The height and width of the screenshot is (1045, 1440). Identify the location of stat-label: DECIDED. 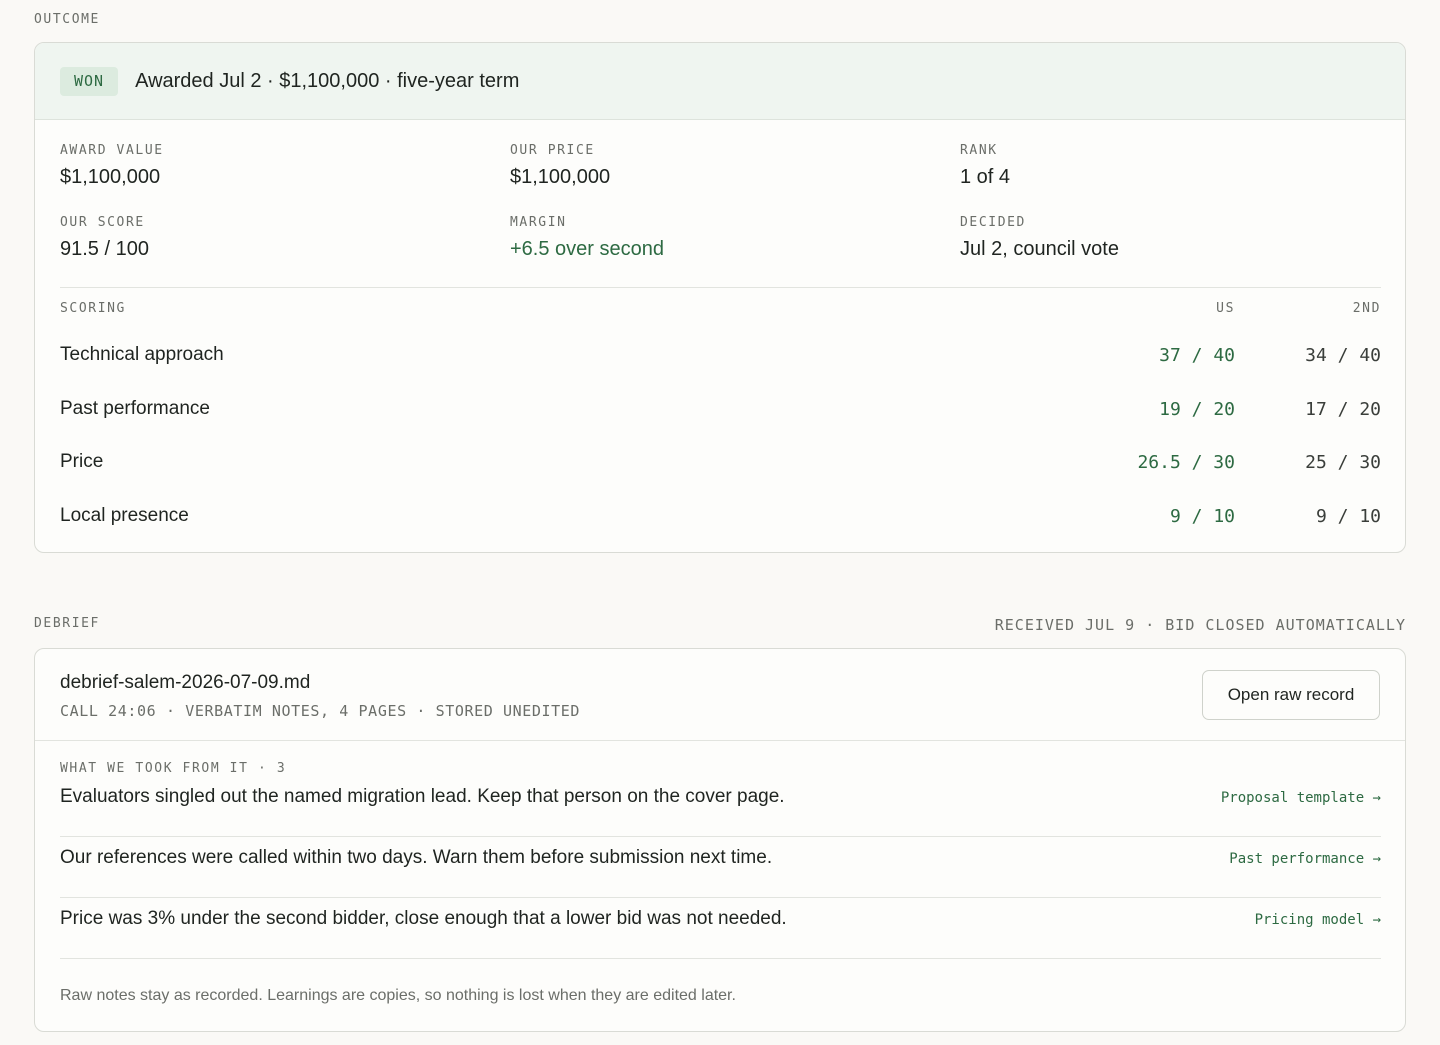
(993, 222).